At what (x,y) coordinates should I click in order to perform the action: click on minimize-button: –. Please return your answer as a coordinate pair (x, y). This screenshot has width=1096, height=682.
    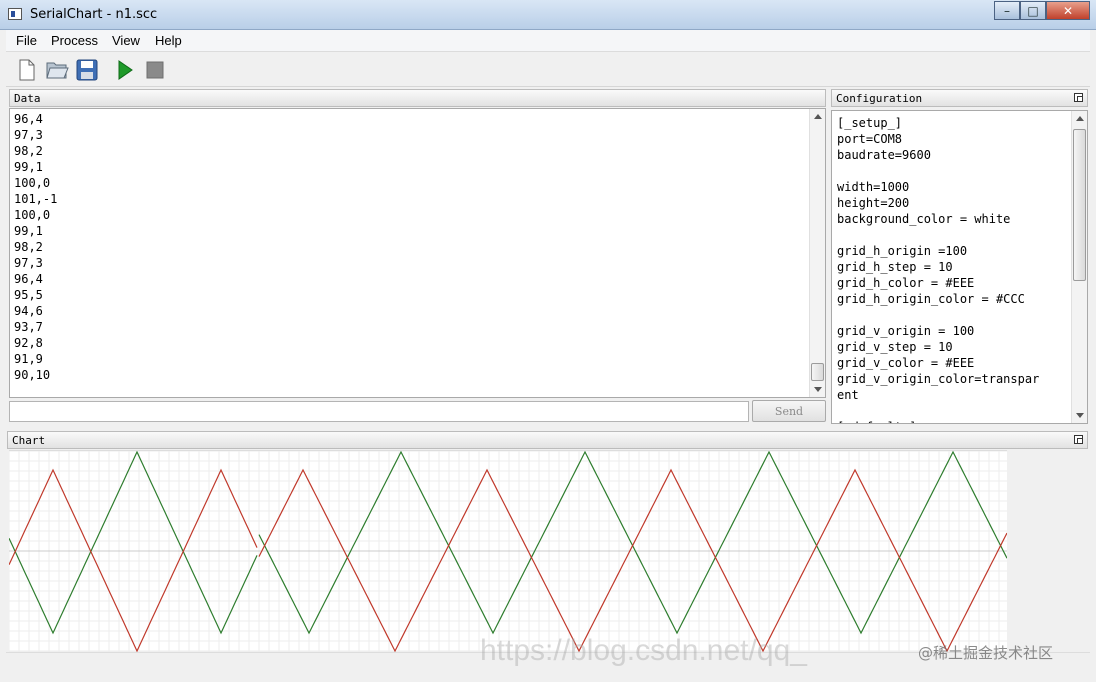
    Looking at the image, I should click on (1007, 10).